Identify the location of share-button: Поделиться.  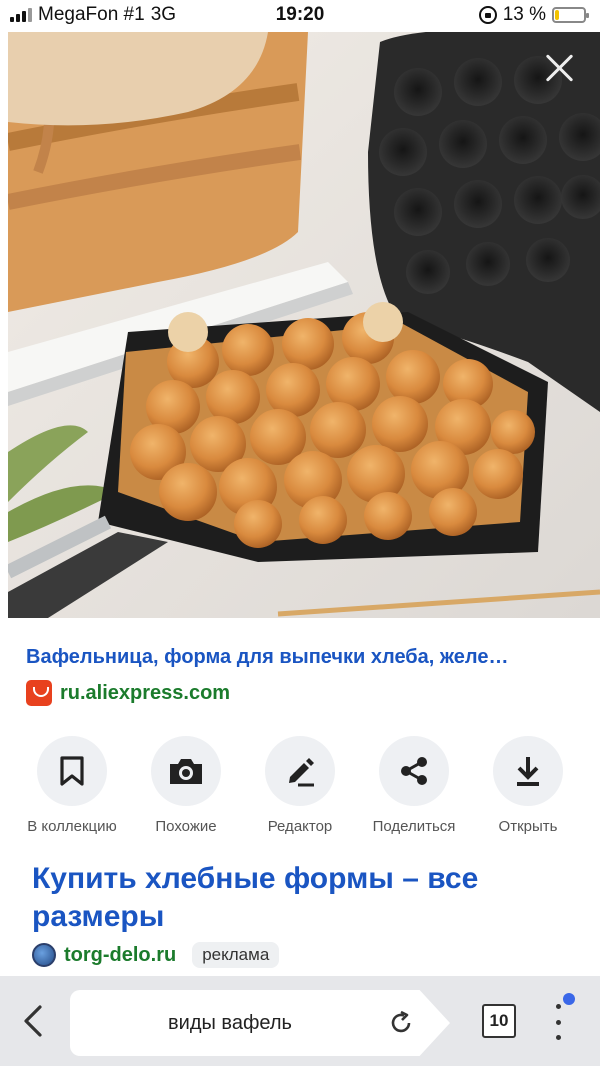
(414, 785).